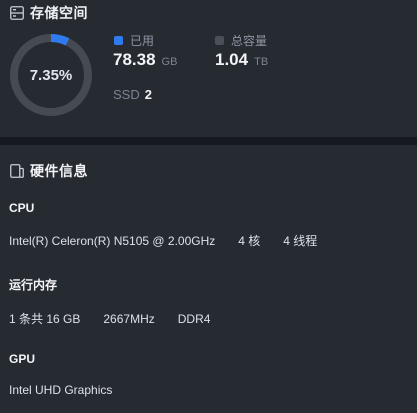 This screenshot has width=417, height=413. Describe the element at coordinates (148, 94) in the screenshot. I see `ssd-count: 2` at that location.